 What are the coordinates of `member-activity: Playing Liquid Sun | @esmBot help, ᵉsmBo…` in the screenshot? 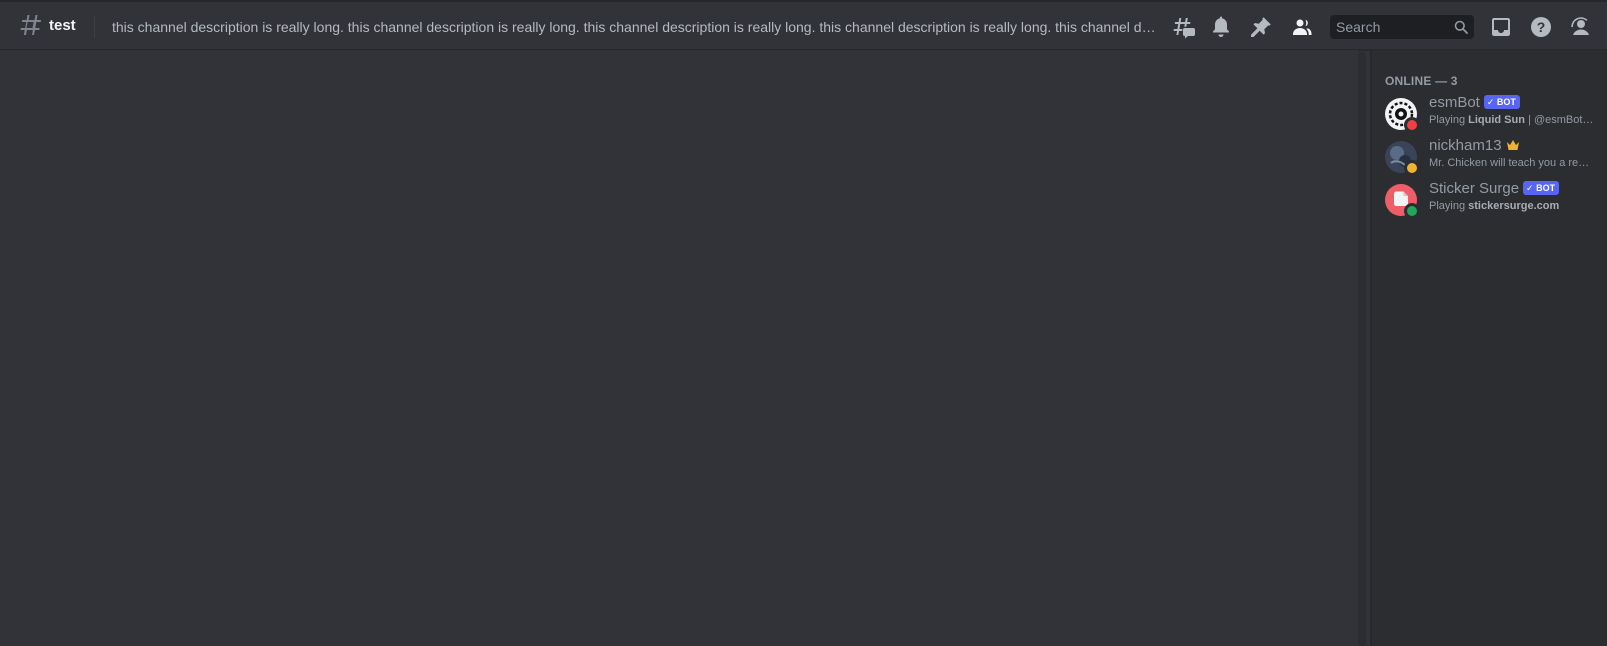 It's located at (1512, 120).